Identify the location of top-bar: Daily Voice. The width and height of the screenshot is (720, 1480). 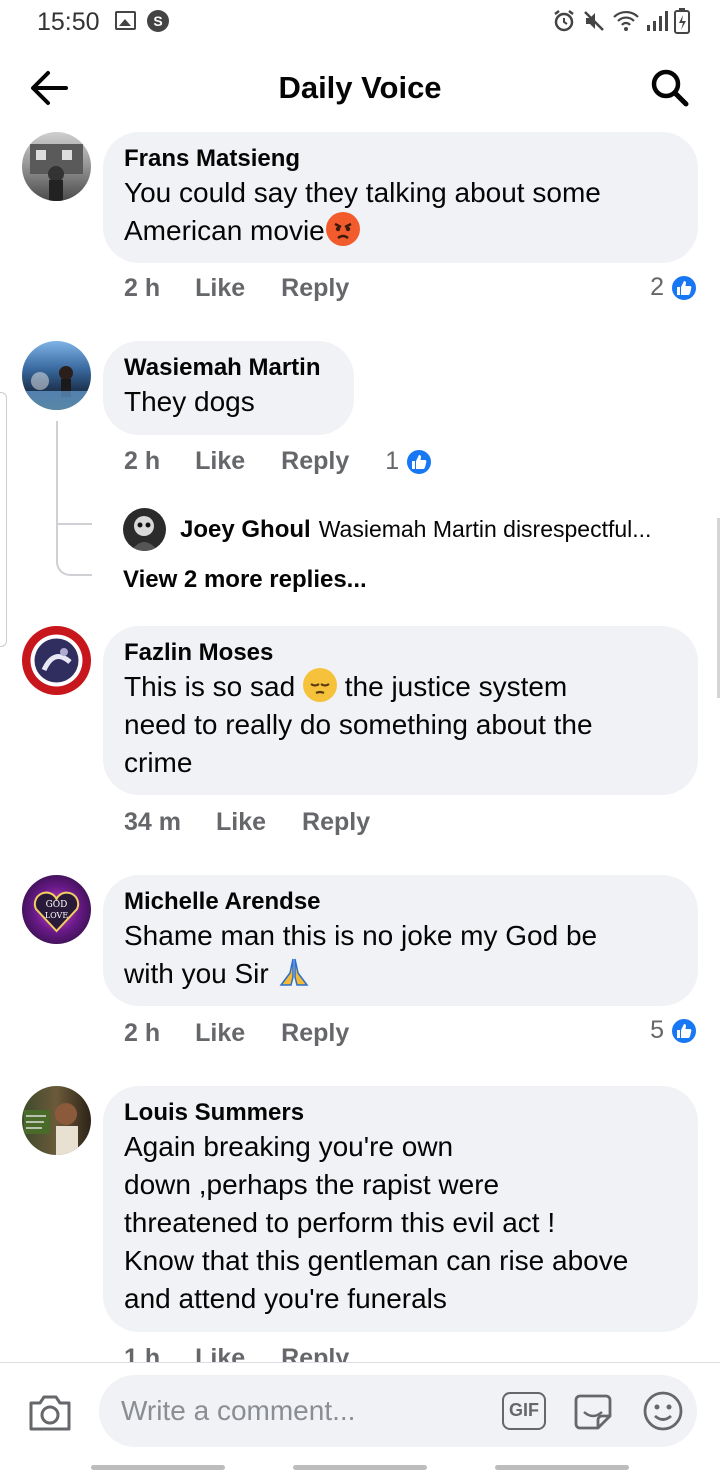
(360, 89).